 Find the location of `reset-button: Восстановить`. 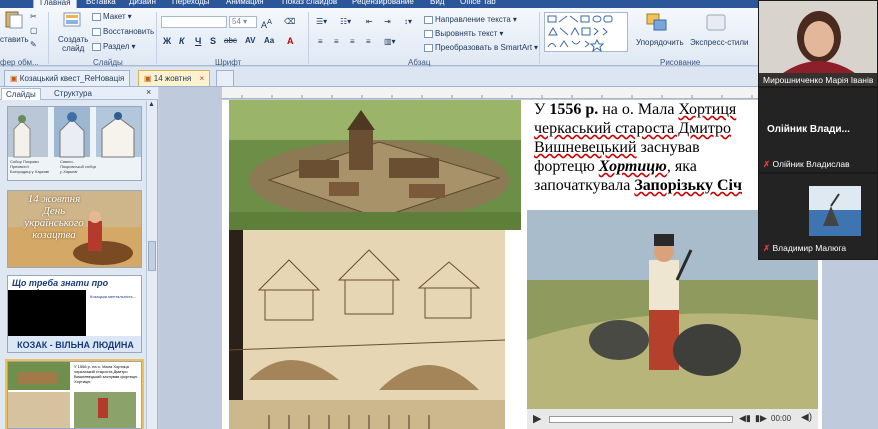

reset-button: Восстановить is located at coordinates (123, 31).